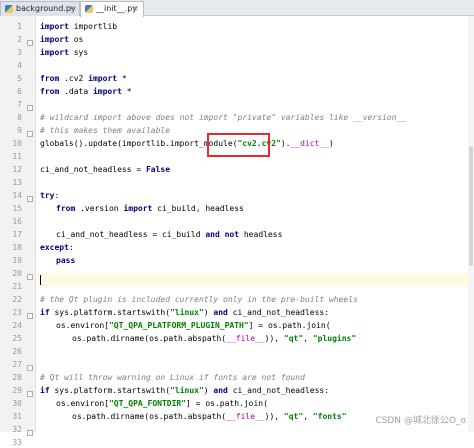  What do you see at coordinates (17, 442) in the screenshot?
I see `line-number: 33` at bounding box center [17, 442].